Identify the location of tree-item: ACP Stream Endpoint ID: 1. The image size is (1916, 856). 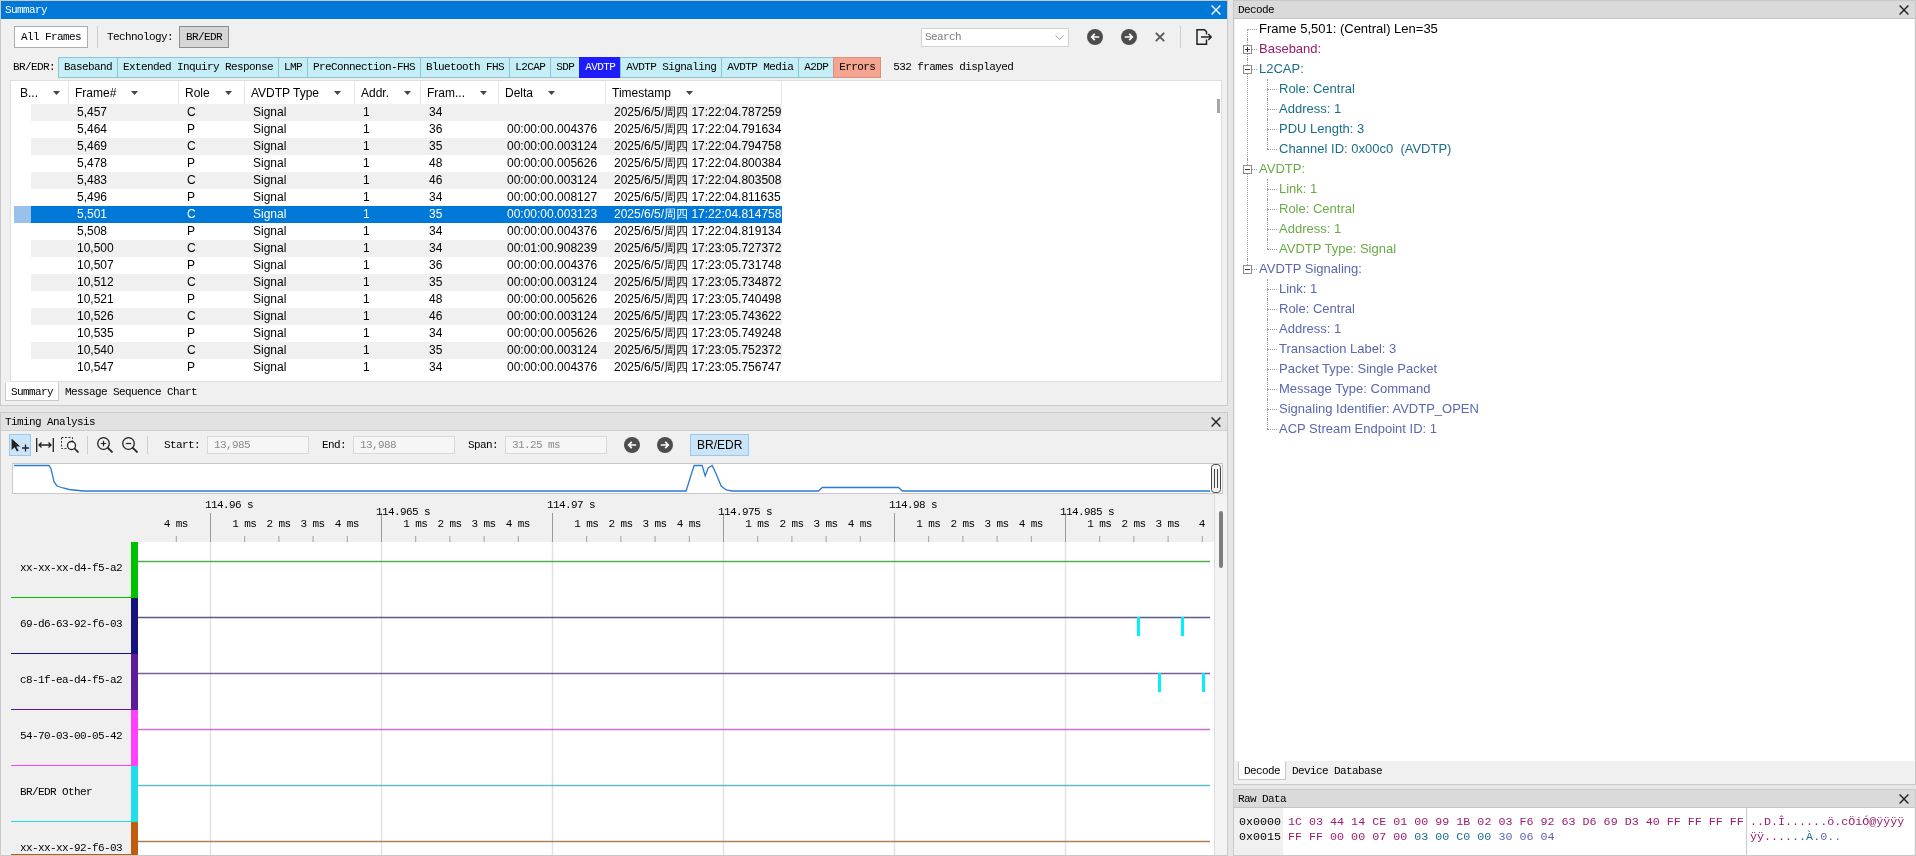
(1358, 429).